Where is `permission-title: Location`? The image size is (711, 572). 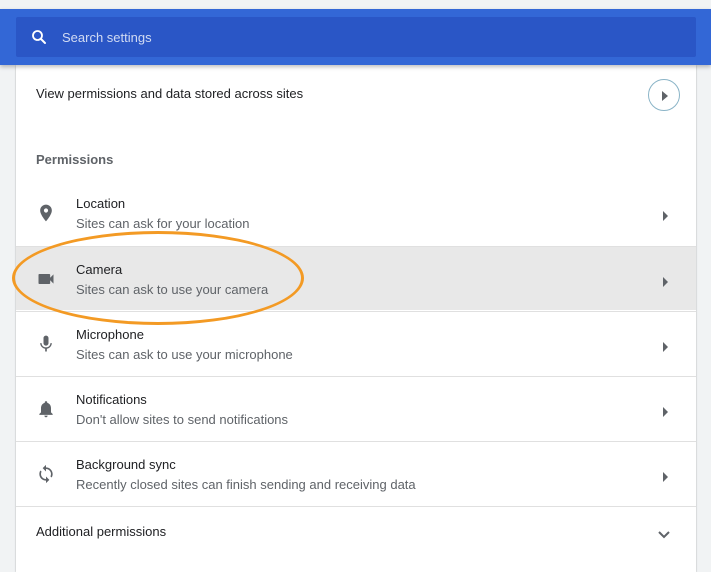
permission-title: Location is located at coordinates (101, 203).